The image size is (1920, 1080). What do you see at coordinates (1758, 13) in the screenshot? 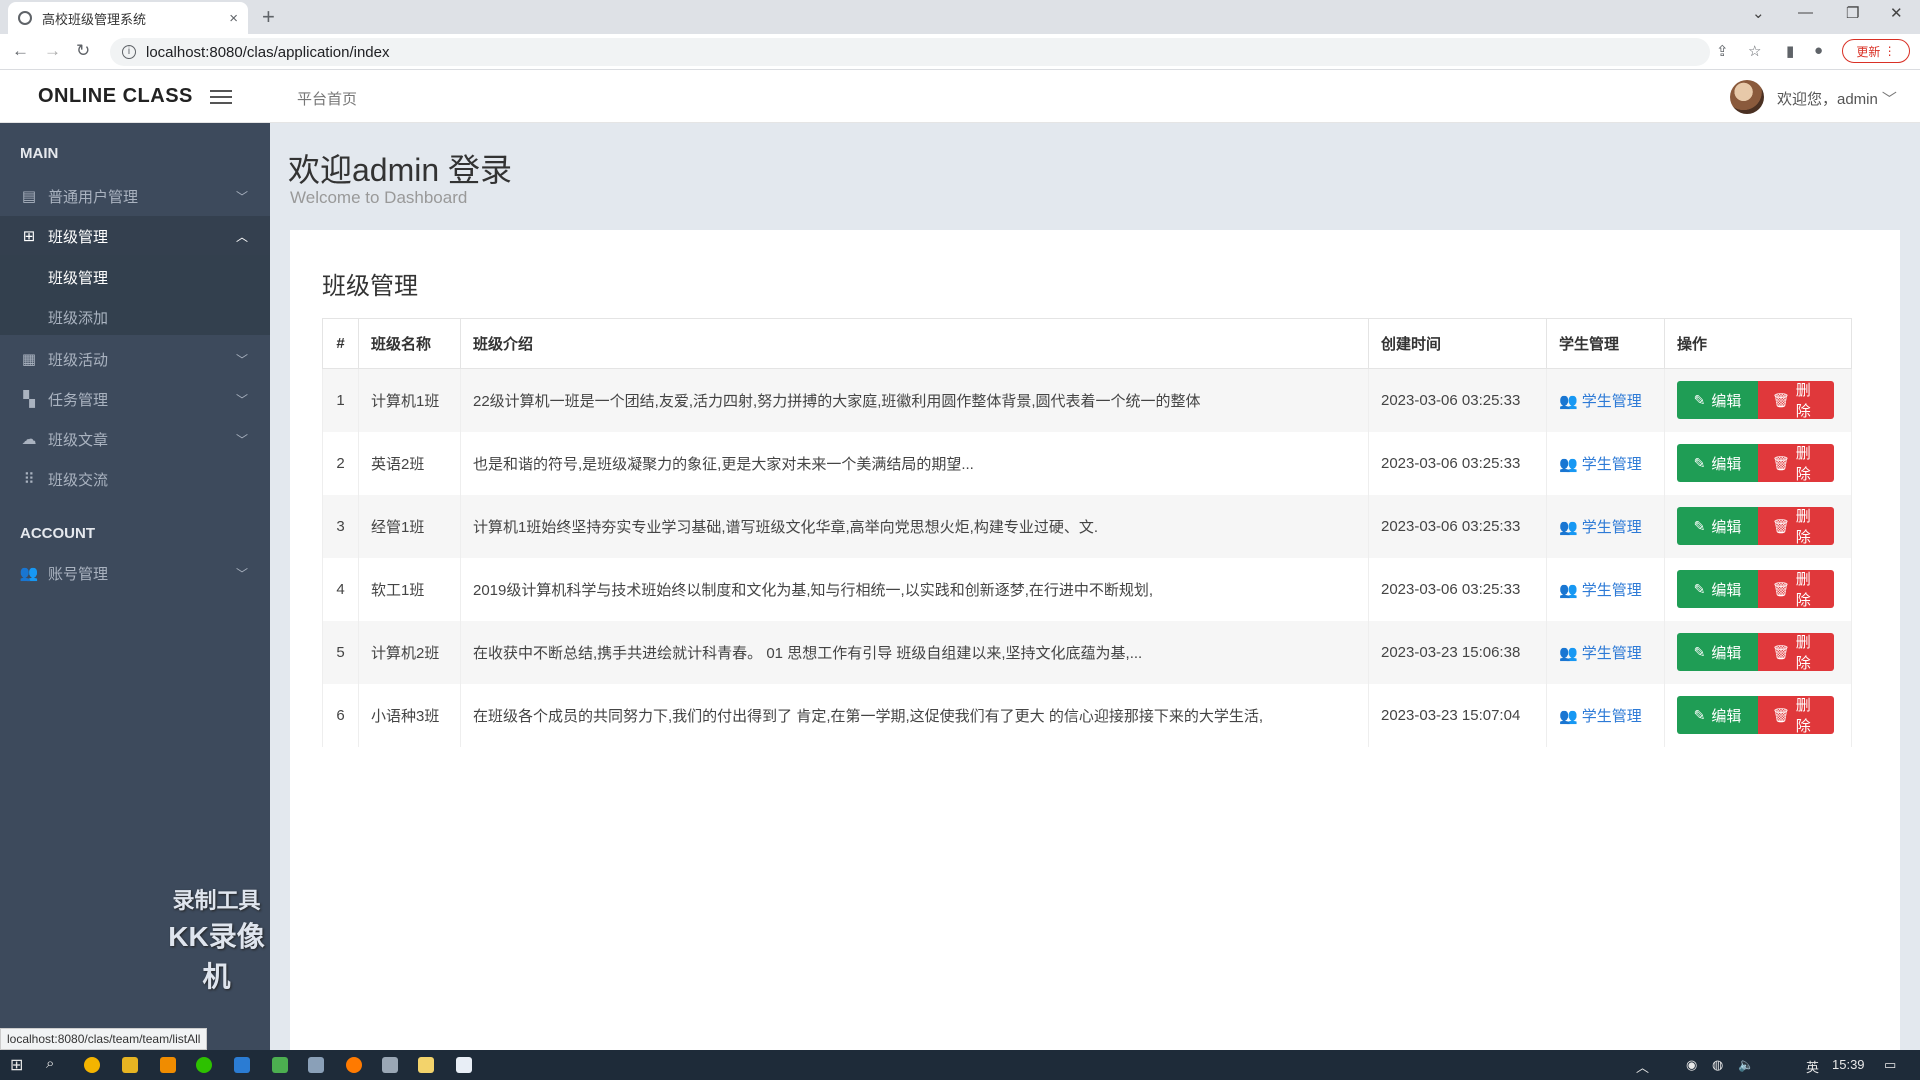
I see `tab-search-icon: ⌄` at bounding box center [1758, 13].